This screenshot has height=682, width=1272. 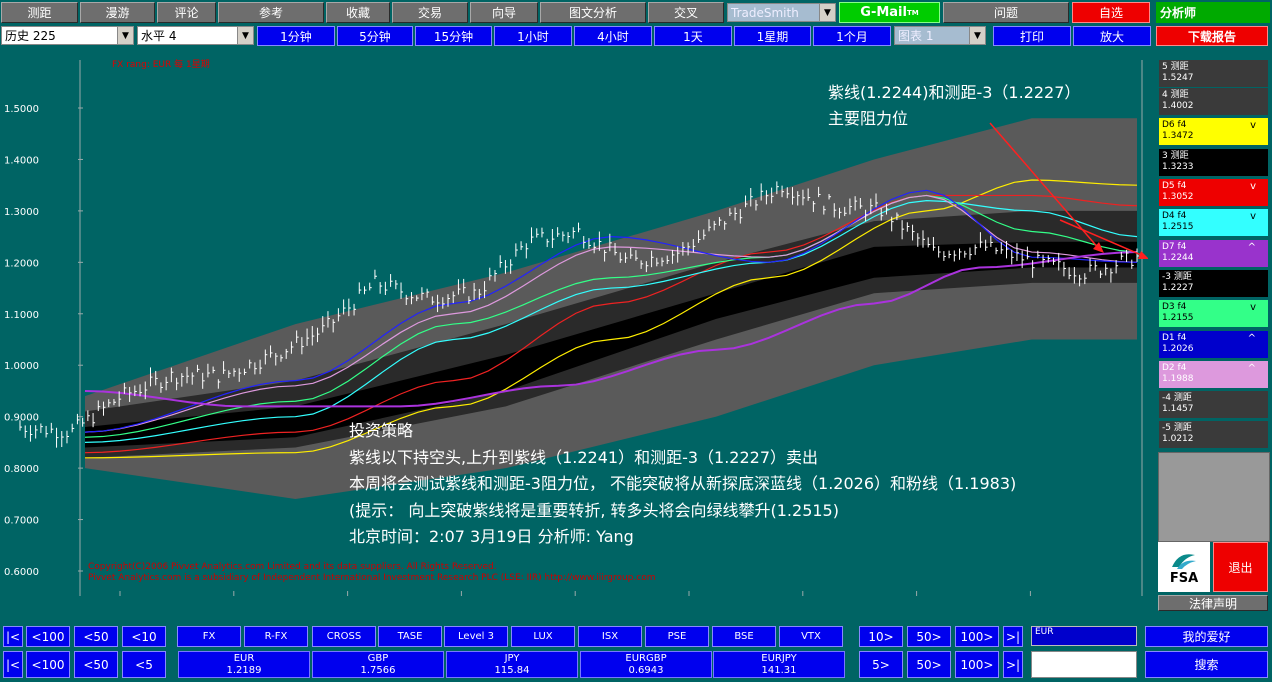 I want to click on nav-first-button: |<, so click(x=13, y=636).